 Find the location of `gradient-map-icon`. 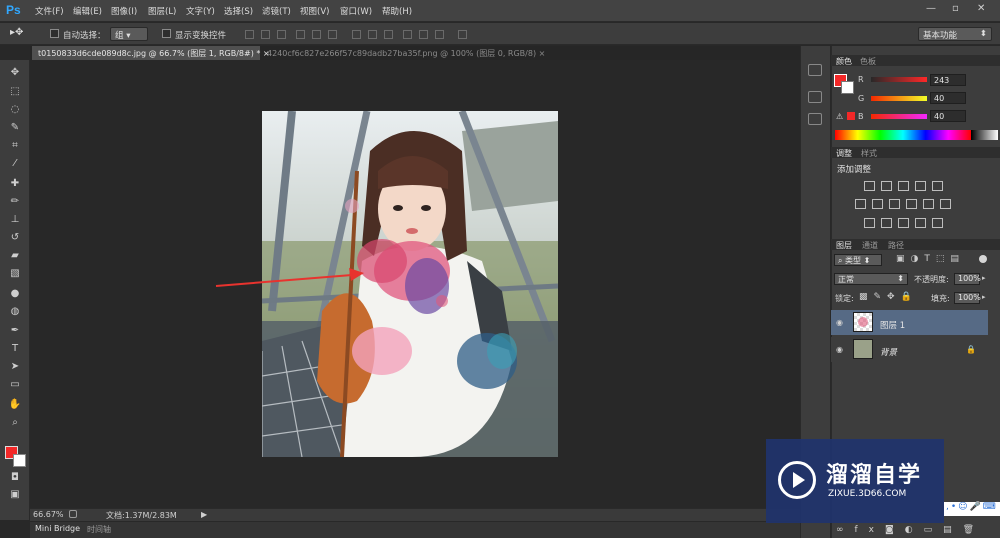

gradient-map-icon is located at coordinates (920, 223).